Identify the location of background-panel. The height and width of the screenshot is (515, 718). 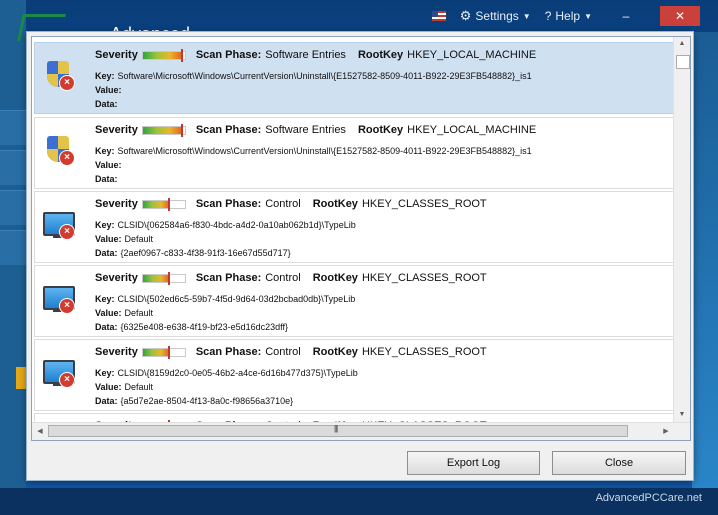
(705, 262).